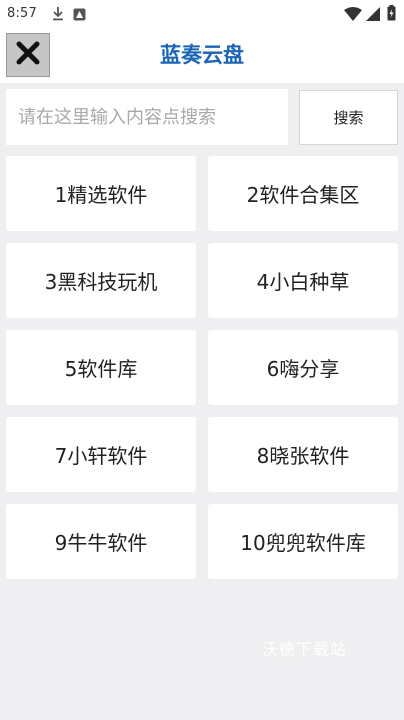 The width and height of the screenshot is (404, 720). Describe the element at coordinates (373, 15) in the screenshot. I see `signal-icon` at that location.